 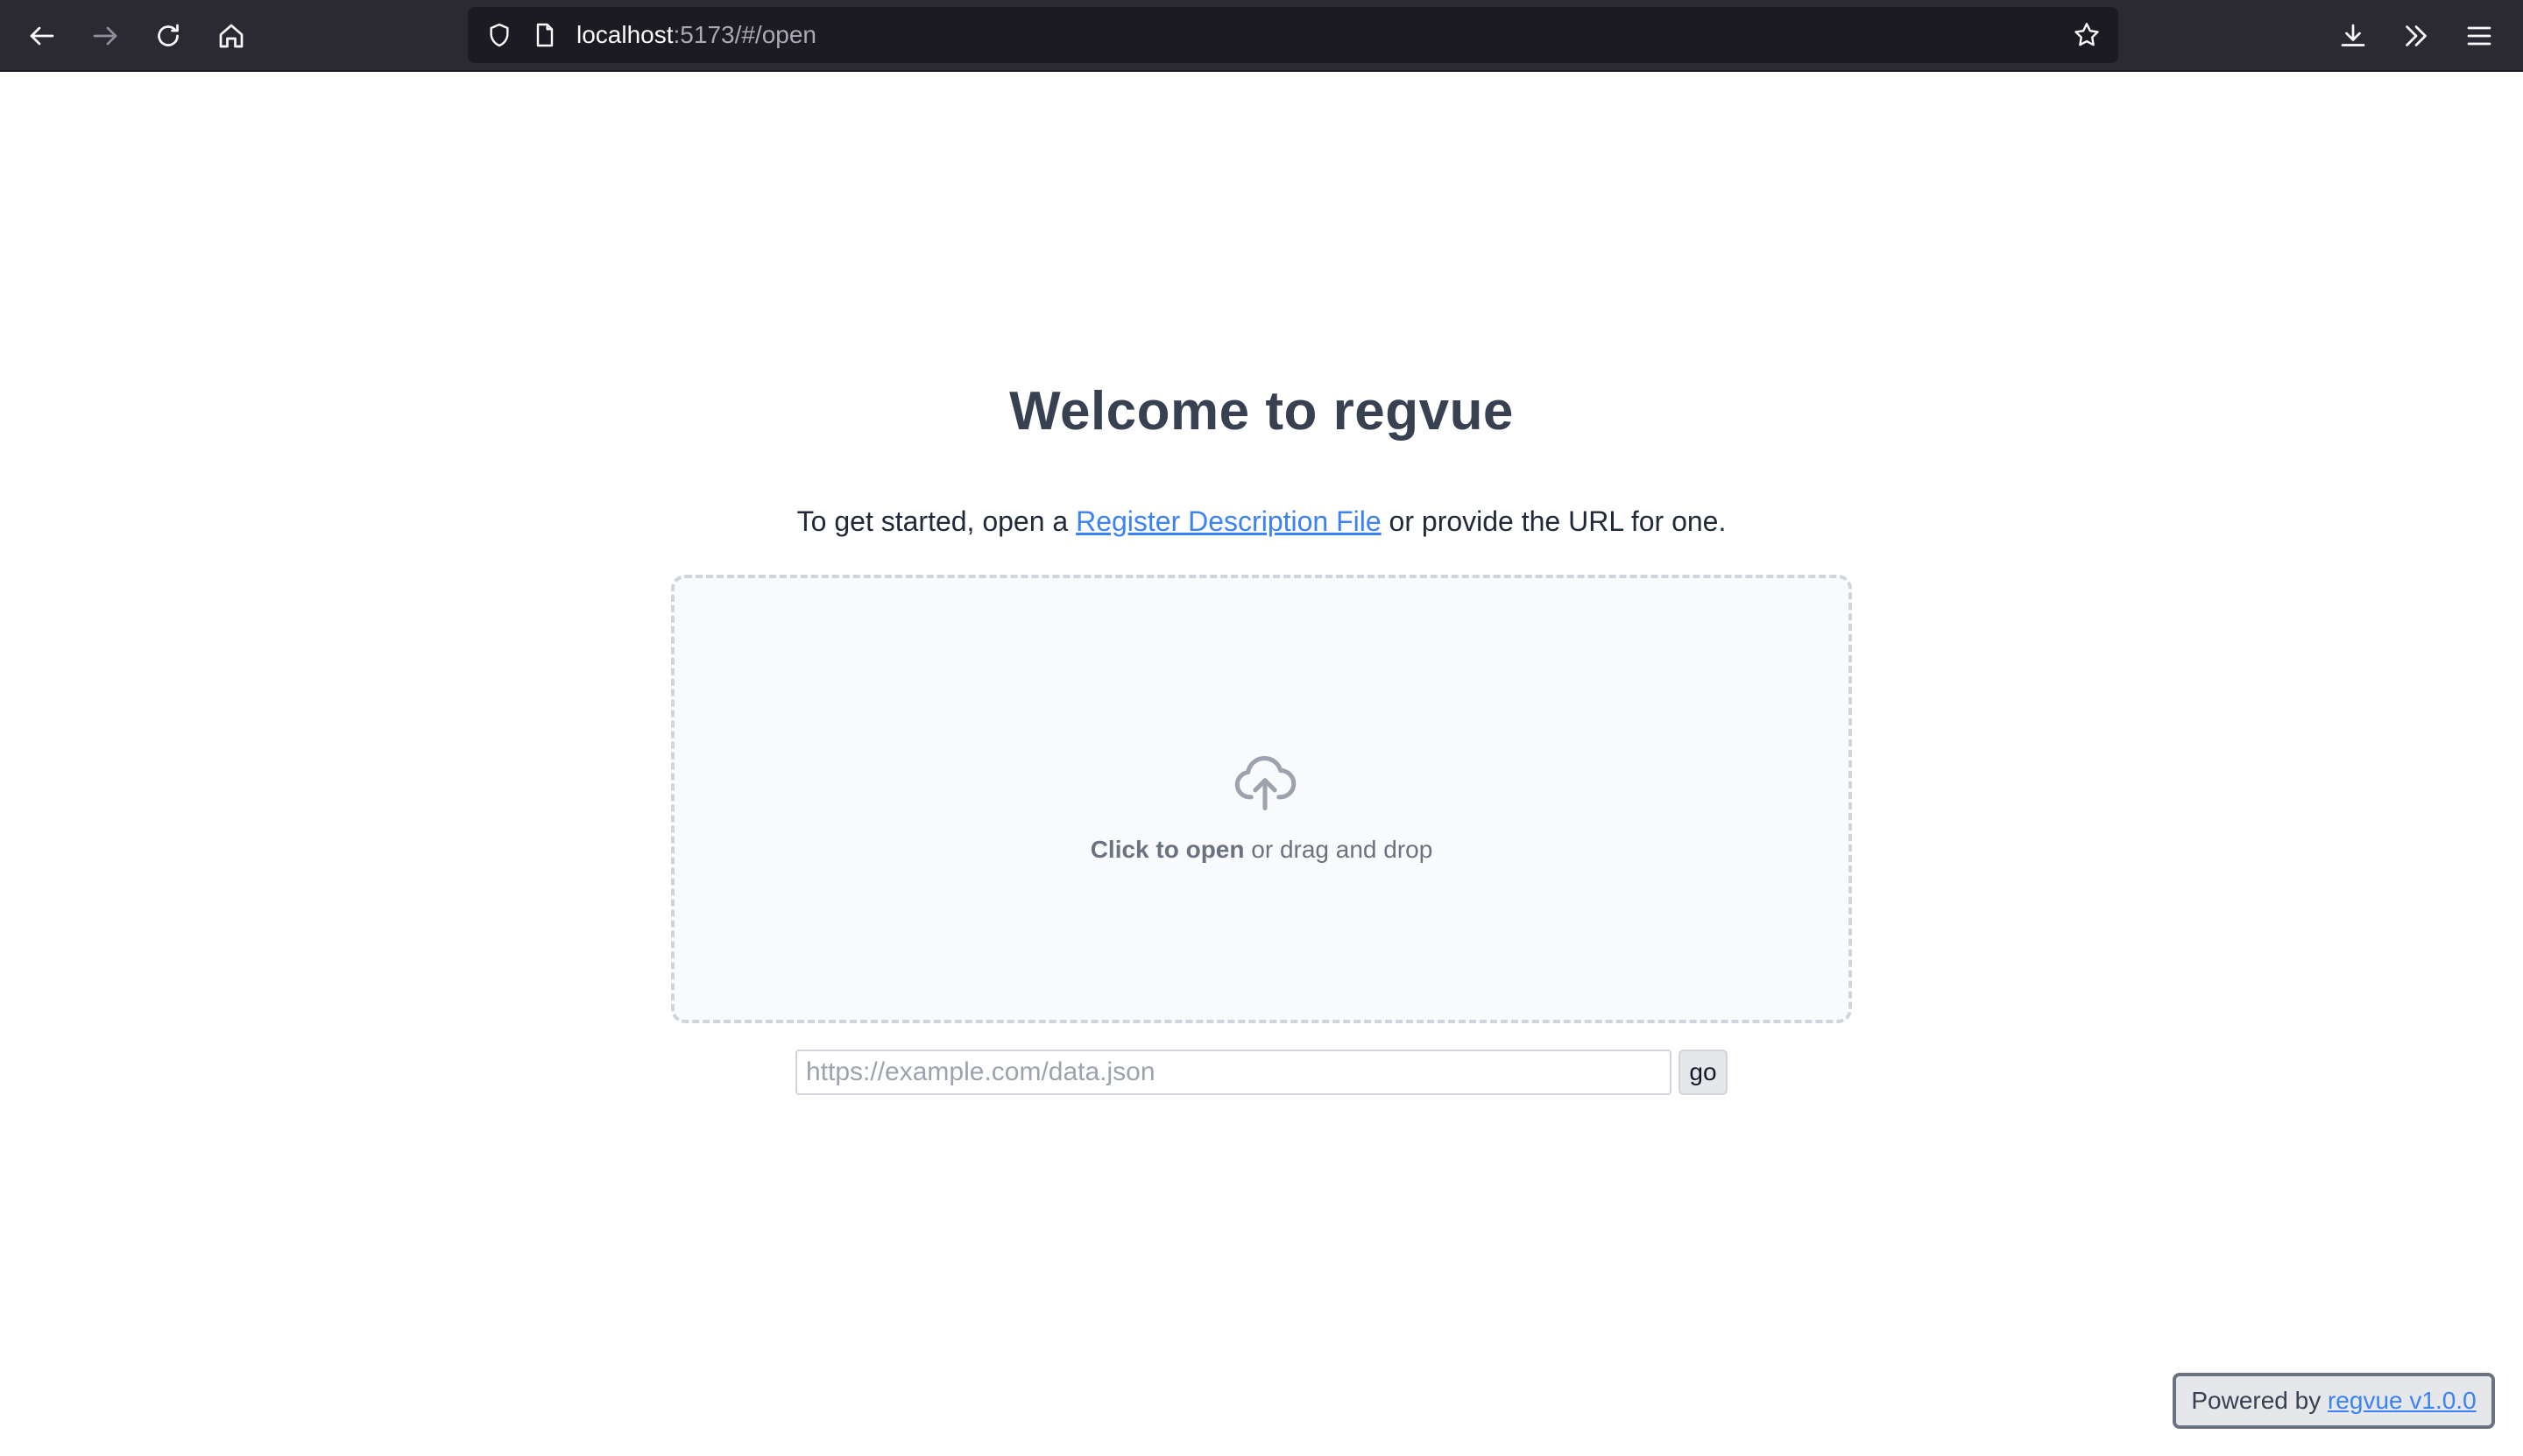 What do you see at coordinates (2402, 1400) in the screenshot?
I see `regvue-version-link: regvue v1.0.0` at bounding box center [2402, 1400].